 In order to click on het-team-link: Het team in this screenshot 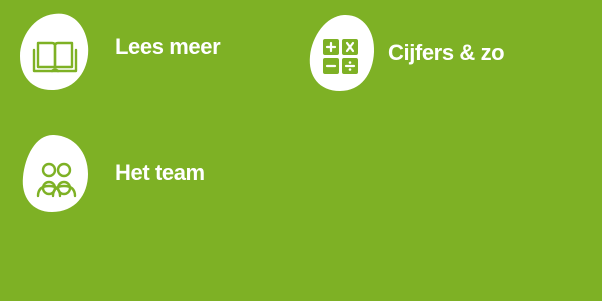, I will do `click(135, 174)`.